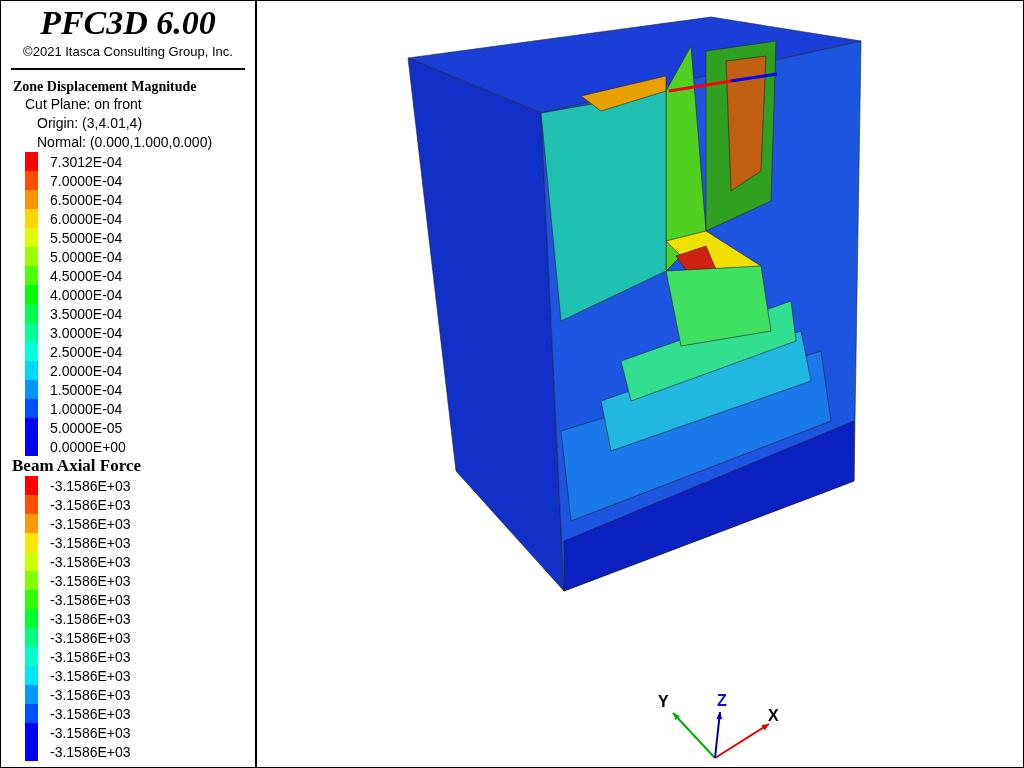  I want to click on legend-info: Normal: (0.000,1.000,0.000), so click(125, 142).